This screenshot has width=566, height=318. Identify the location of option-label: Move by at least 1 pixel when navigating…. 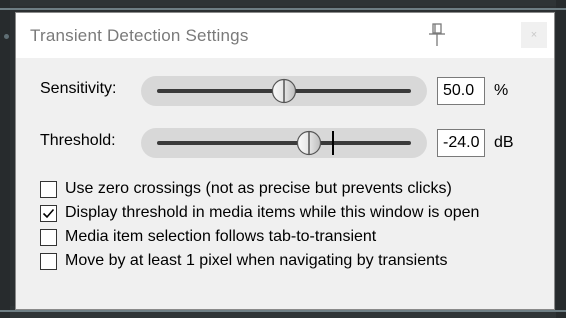
(256, 260).